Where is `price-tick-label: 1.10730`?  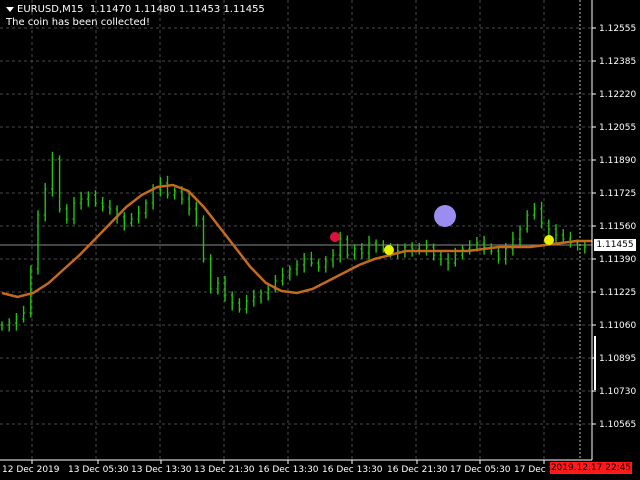
price-tick-label: 1.10730 is located at coordinates (617, 392).